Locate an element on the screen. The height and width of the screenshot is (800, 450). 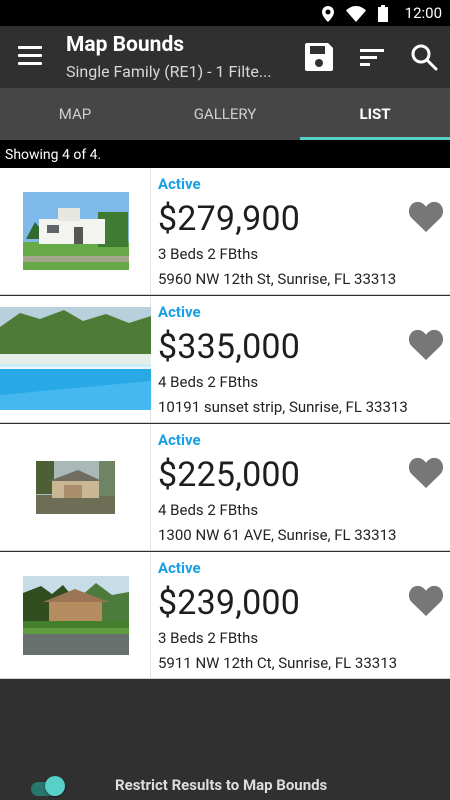
status-icons is located at coordinates (355, 13).